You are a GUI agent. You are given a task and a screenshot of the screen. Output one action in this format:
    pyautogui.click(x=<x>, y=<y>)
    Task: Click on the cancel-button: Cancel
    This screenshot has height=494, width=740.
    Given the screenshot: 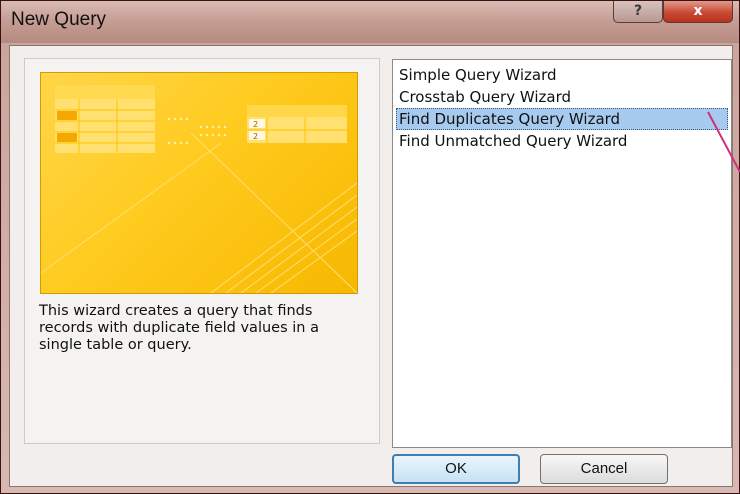 What is the action you would take?
    pyautogui.click(x=604, y=469)
    